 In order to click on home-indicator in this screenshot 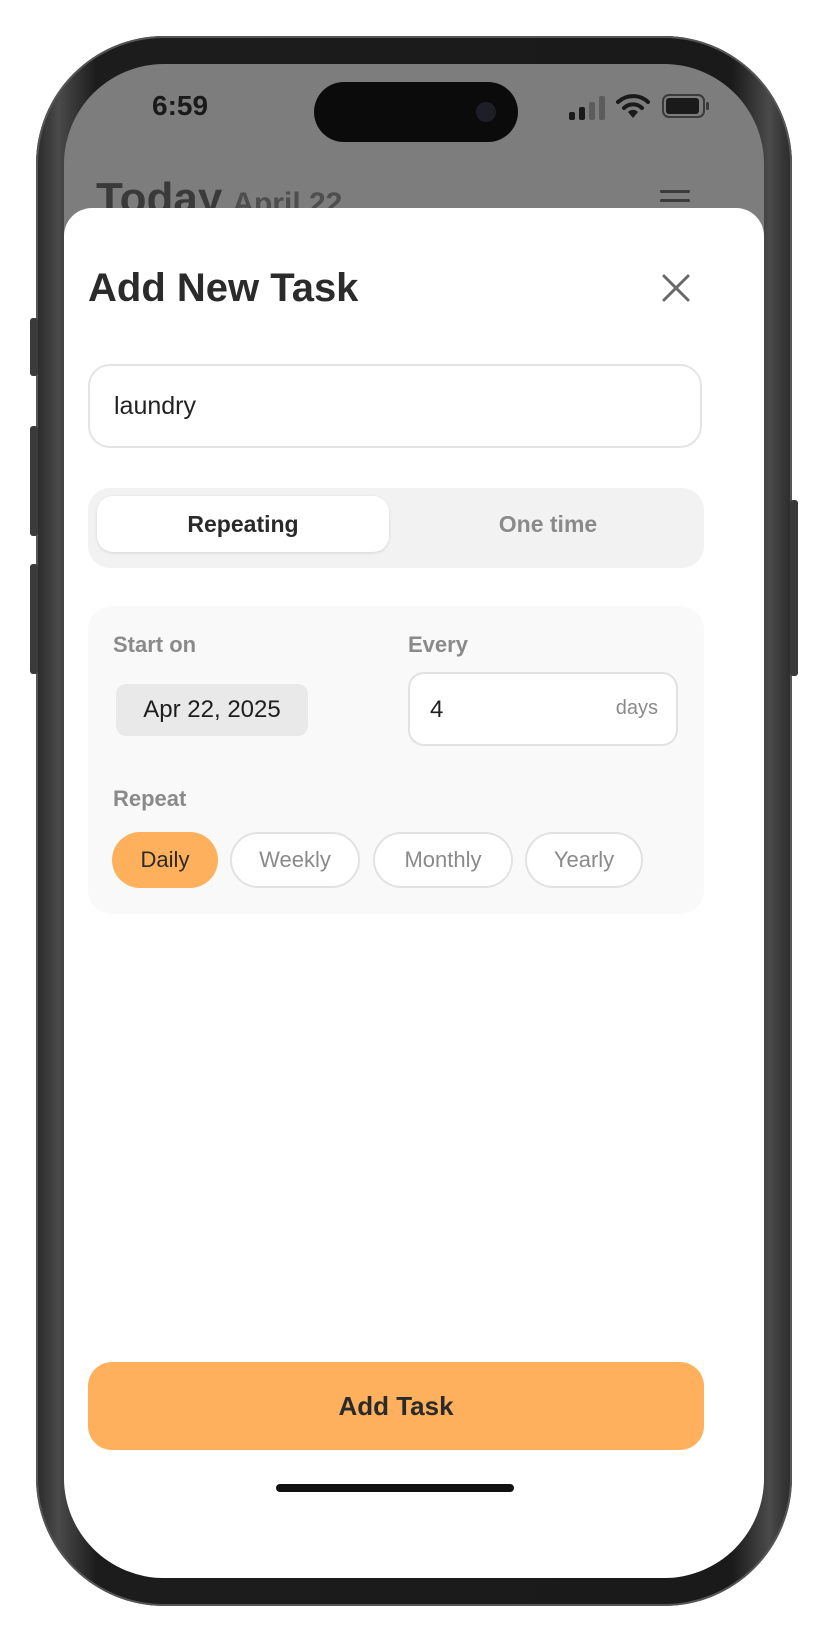, I will do `click(395, 1488)`.